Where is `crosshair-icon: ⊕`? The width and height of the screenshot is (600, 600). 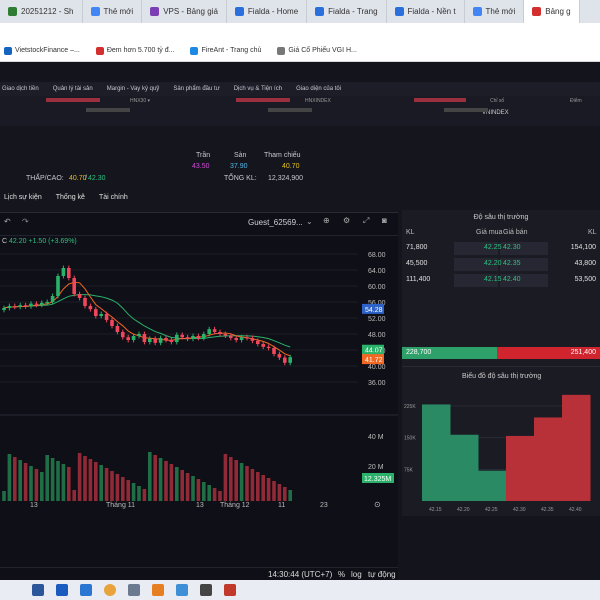 crosshair-icon: ⊕ is located at coordinates (326, 220).